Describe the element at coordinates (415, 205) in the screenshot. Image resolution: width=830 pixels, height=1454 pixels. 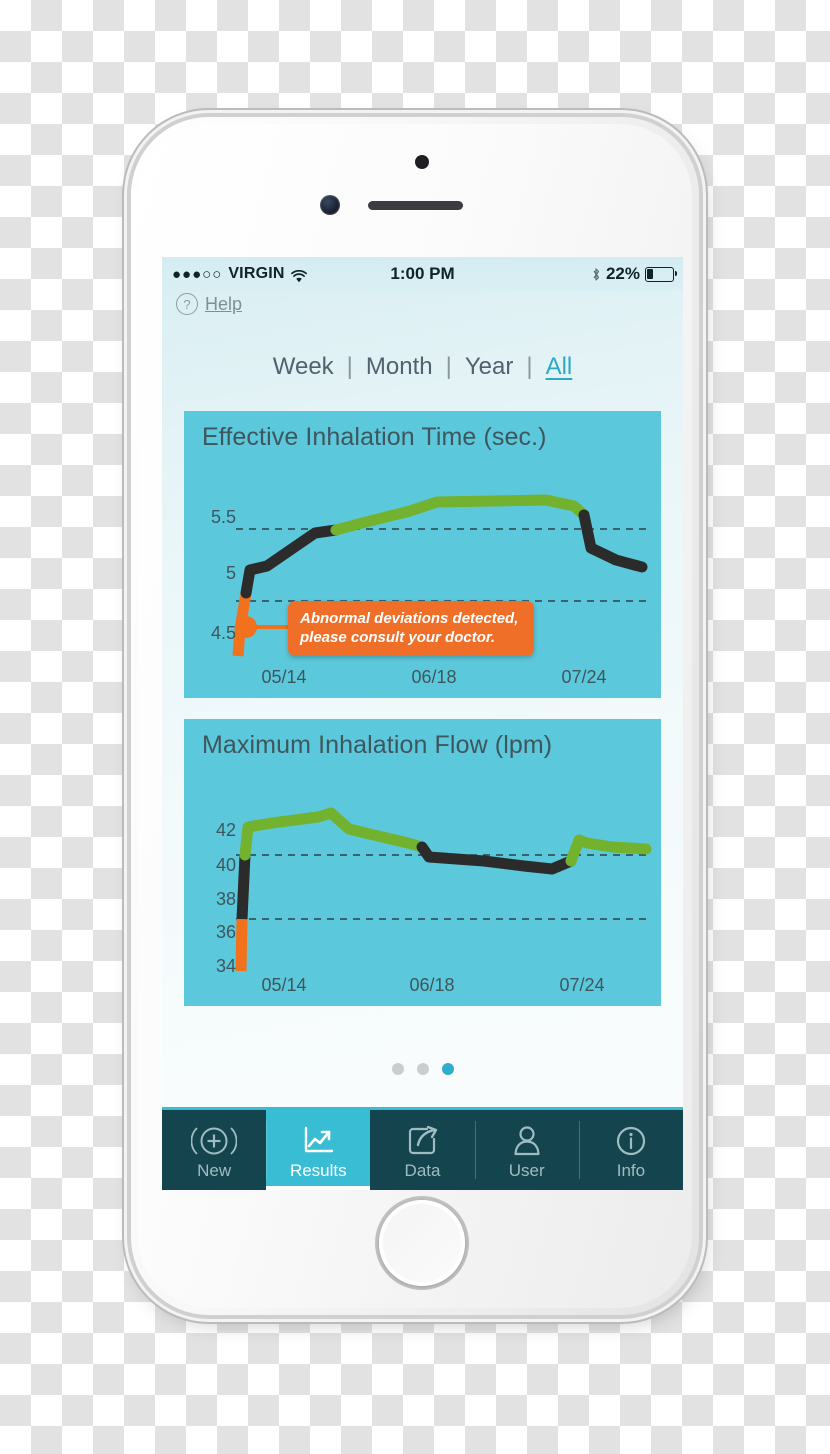
I see `earpiece-speaker` at that location.